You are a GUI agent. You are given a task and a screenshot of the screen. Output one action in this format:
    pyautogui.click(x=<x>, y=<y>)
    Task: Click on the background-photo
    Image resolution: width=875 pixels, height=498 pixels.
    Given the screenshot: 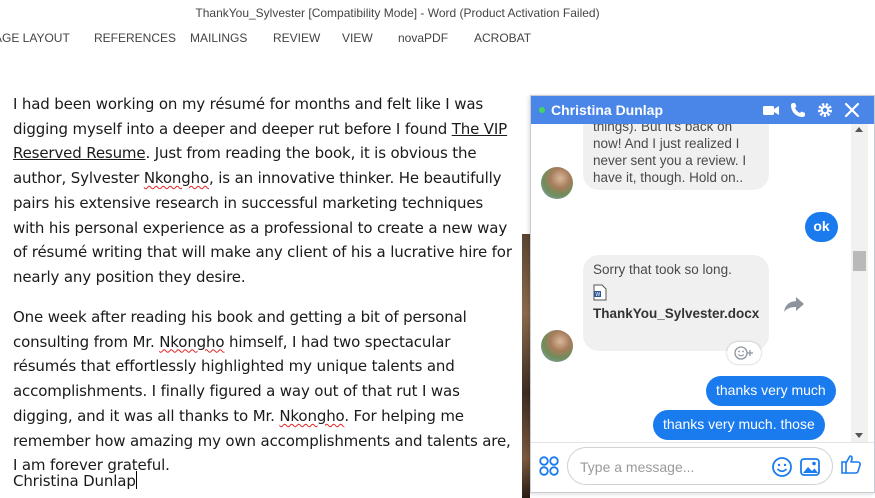 What is the action you would take?
    pyautogui.click(x=526, y=366)
    